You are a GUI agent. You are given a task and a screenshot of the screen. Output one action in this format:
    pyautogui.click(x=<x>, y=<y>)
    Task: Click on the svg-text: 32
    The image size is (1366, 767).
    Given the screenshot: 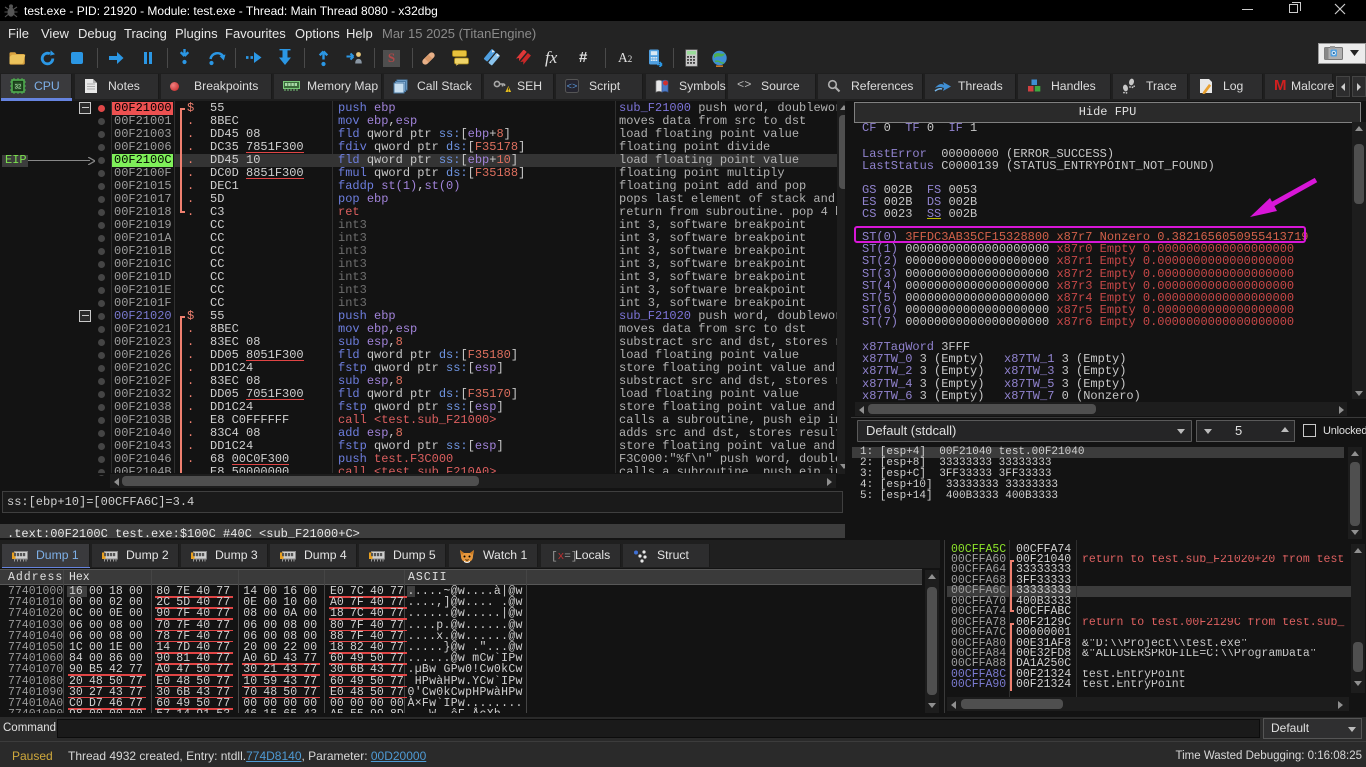 What is the action you would take?
    pyautogui.click(x=18, y=88)
    